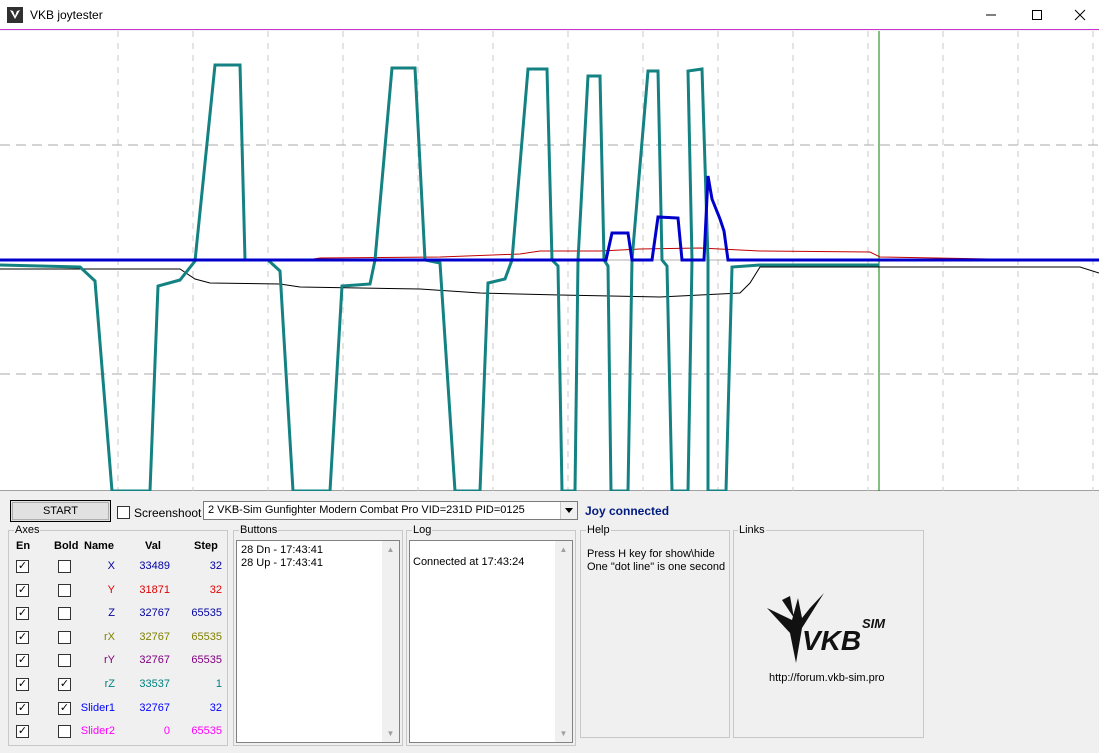  Describe the element at coordinates (60, 511) in the screenshot. I see `start-button: START` at that location.